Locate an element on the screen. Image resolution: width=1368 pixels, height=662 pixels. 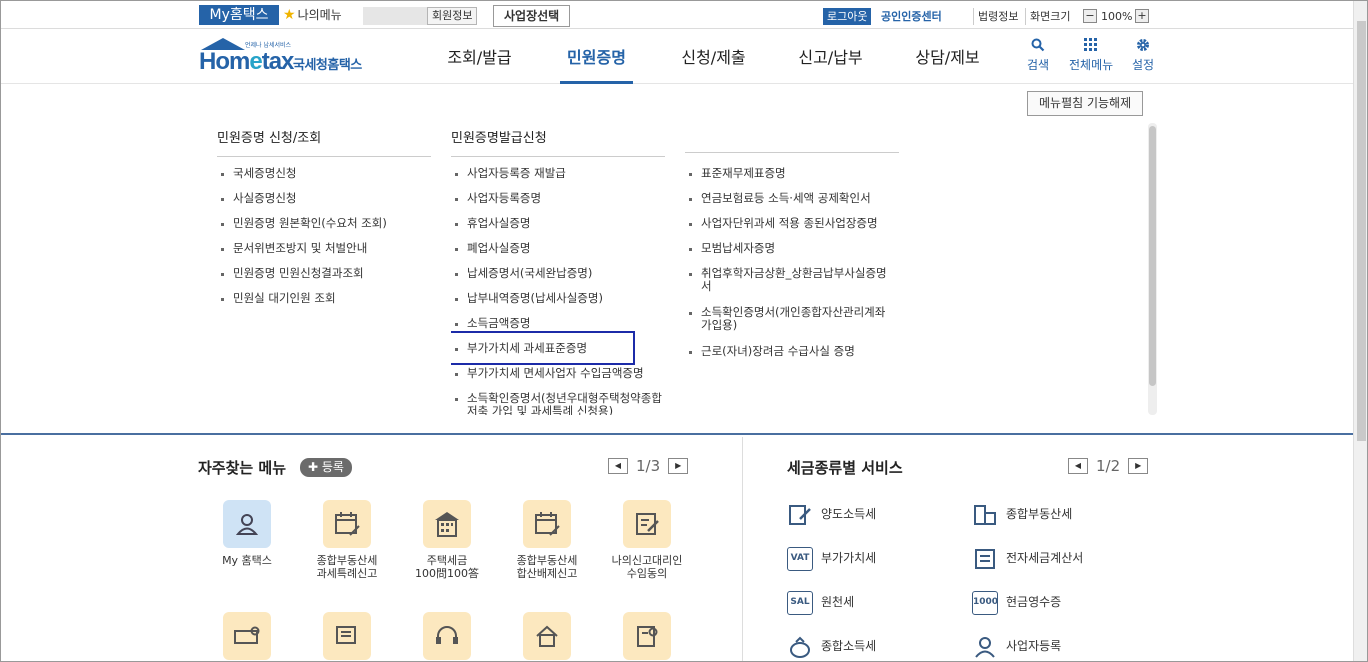
menu-item: 사업자등록증명 is located at coordinates (558, 204).